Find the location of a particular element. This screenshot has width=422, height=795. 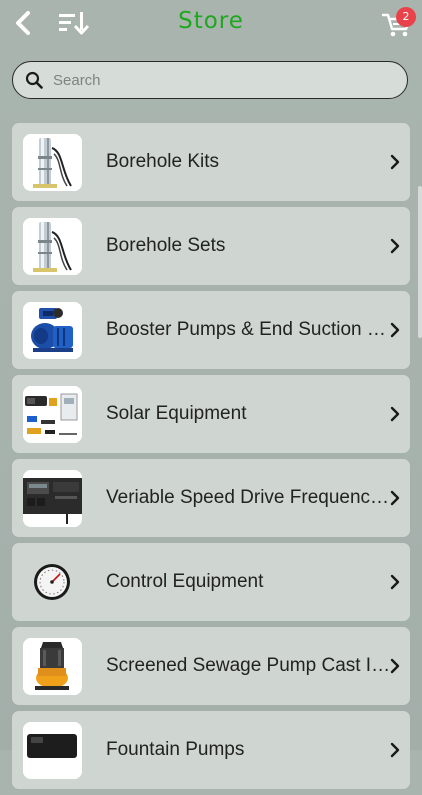

category-label: Screened Sewage Pump Cast Iron is located at coordinates (249, 665).